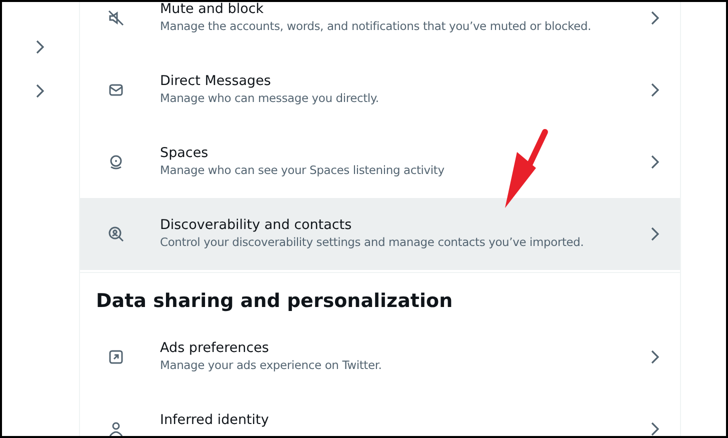  I want to click on item-description: Control your discoverability settings and manage contacts you’ve imported., so click(372, 242).